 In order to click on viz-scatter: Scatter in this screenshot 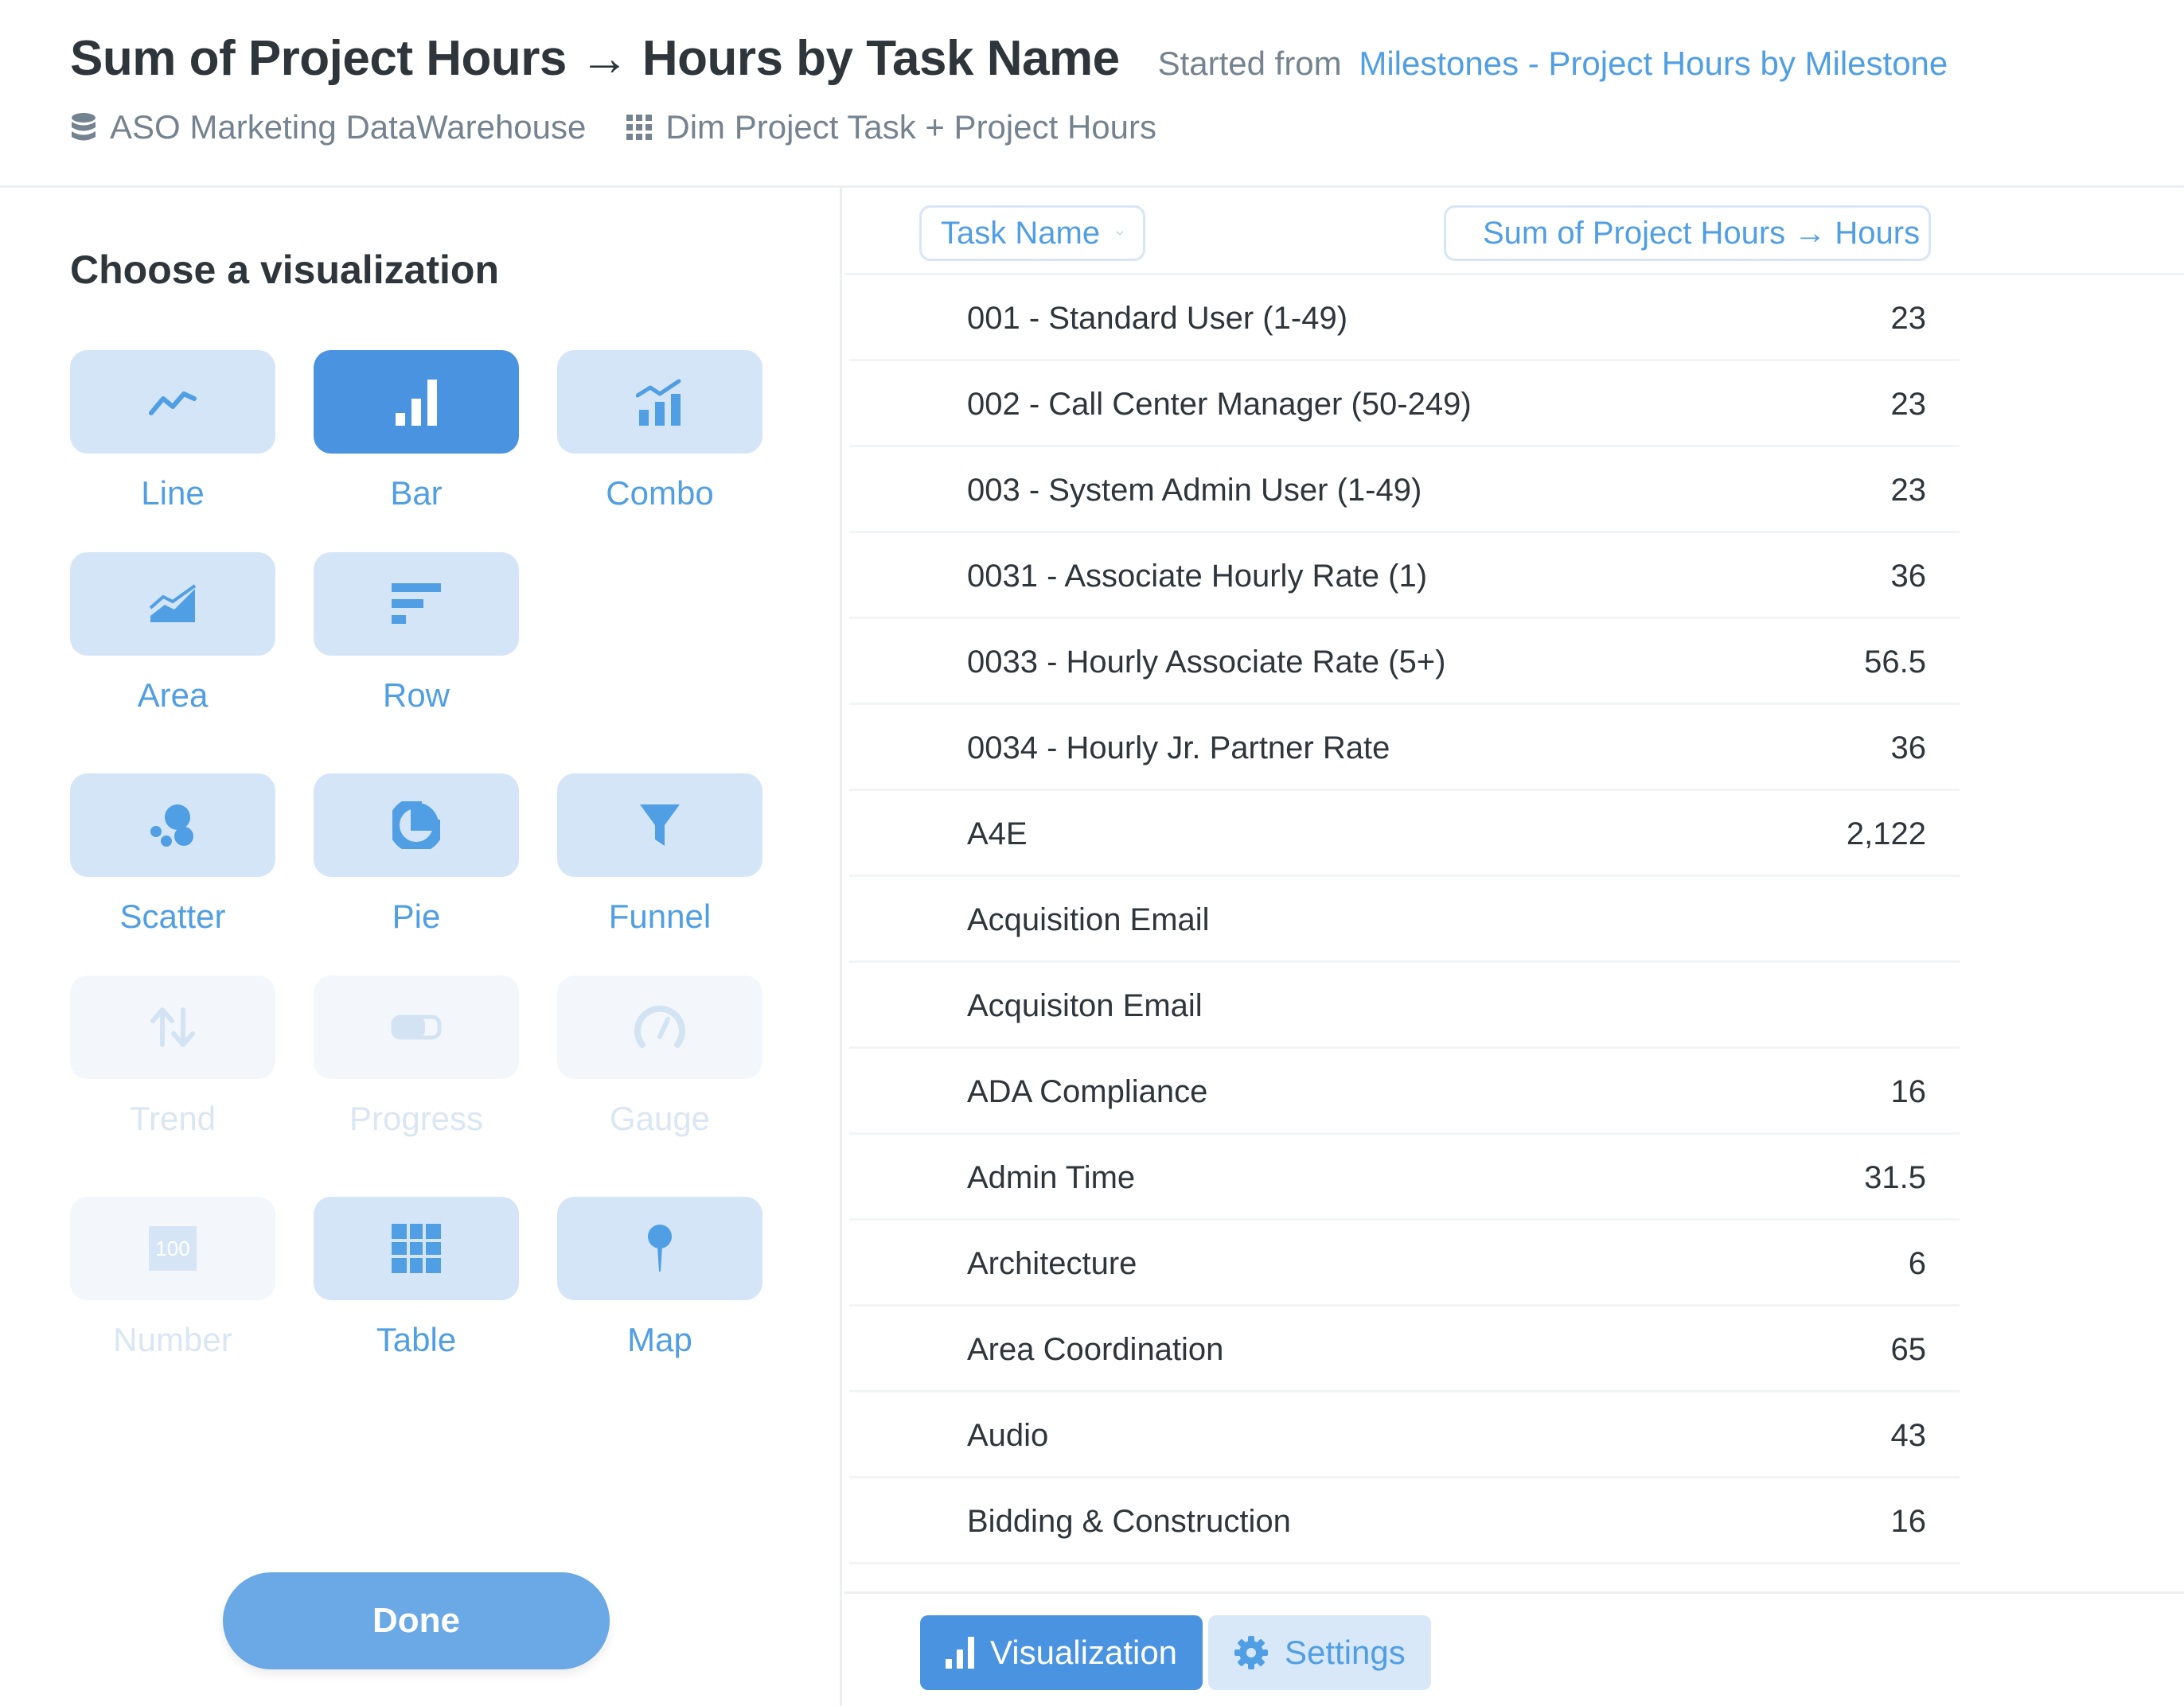, I will do `click(172, 855)`.